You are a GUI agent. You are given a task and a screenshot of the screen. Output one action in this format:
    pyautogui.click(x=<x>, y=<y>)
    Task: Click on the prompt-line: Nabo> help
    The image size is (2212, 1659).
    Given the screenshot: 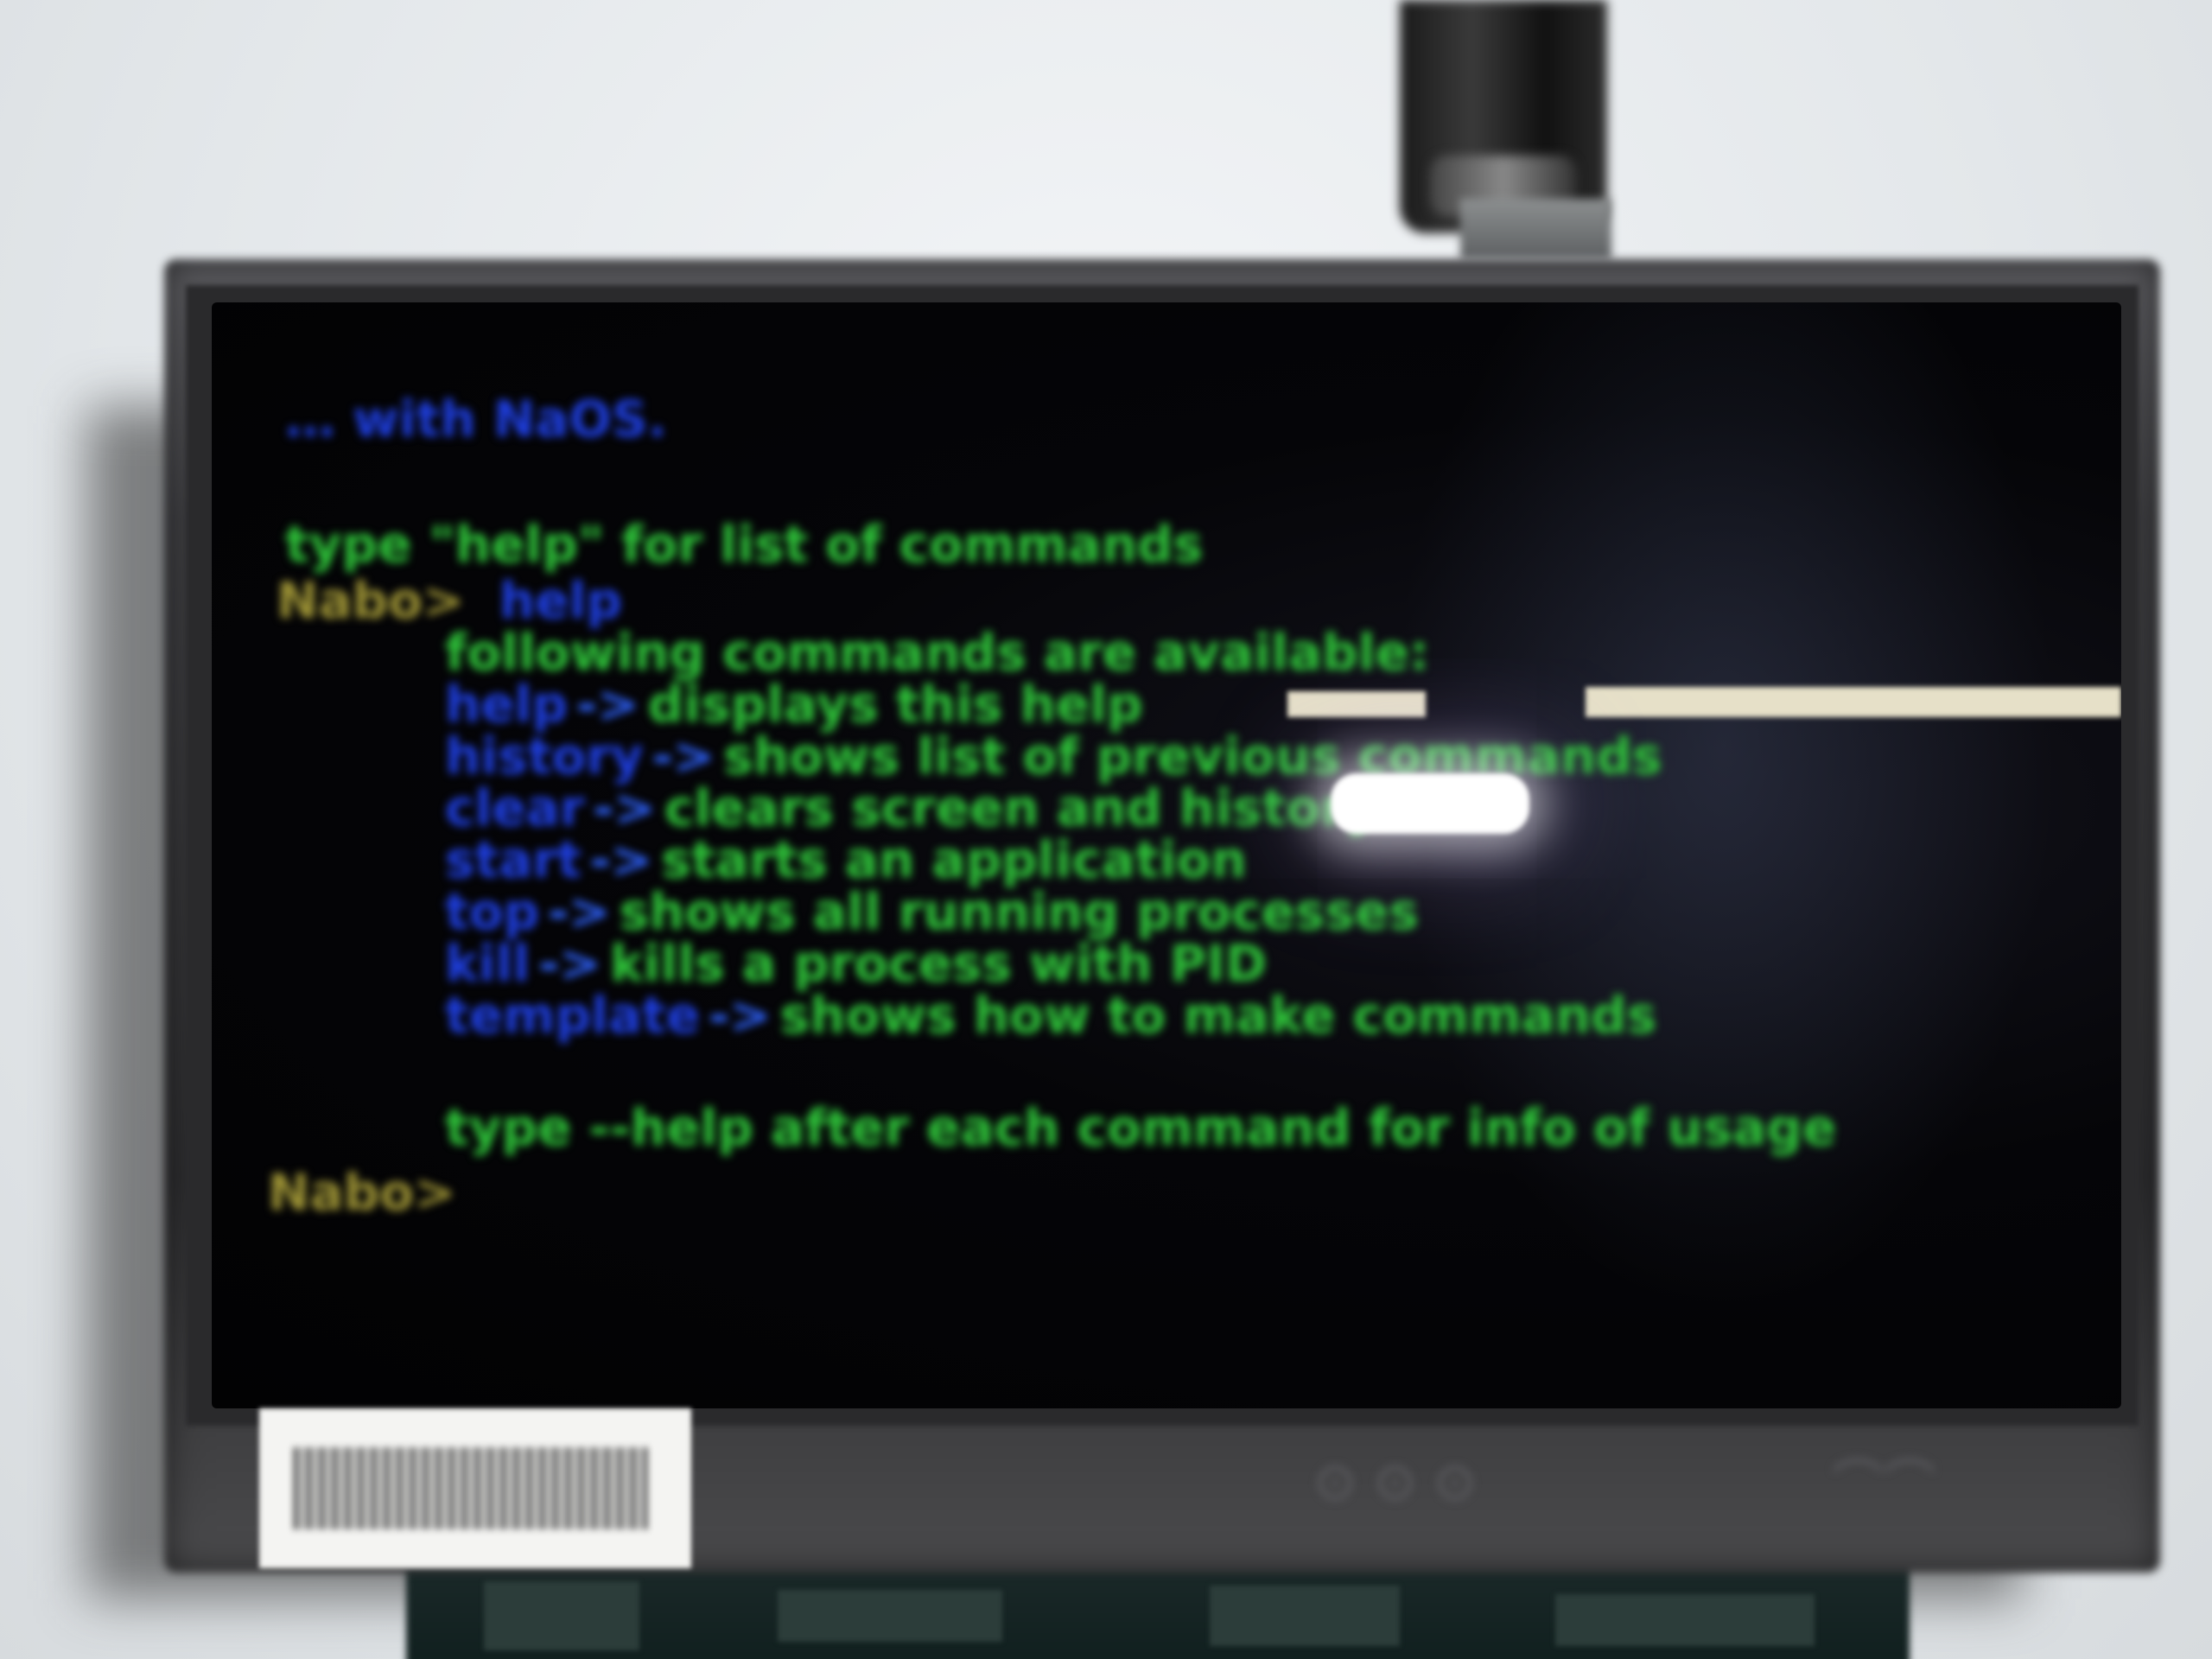 What is the action you would take?
    pyautogui.click(x=449, y=600)
    